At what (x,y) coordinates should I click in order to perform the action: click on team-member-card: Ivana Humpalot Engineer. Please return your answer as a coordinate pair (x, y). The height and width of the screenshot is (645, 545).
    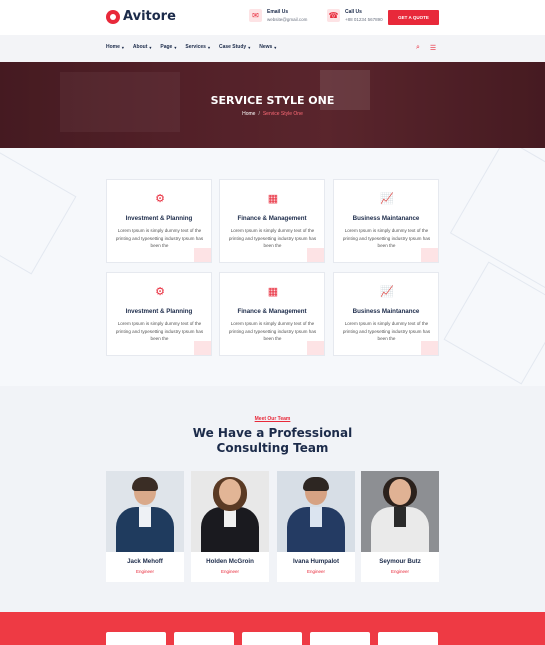
    Looking at the image, I should click on (316, 526).